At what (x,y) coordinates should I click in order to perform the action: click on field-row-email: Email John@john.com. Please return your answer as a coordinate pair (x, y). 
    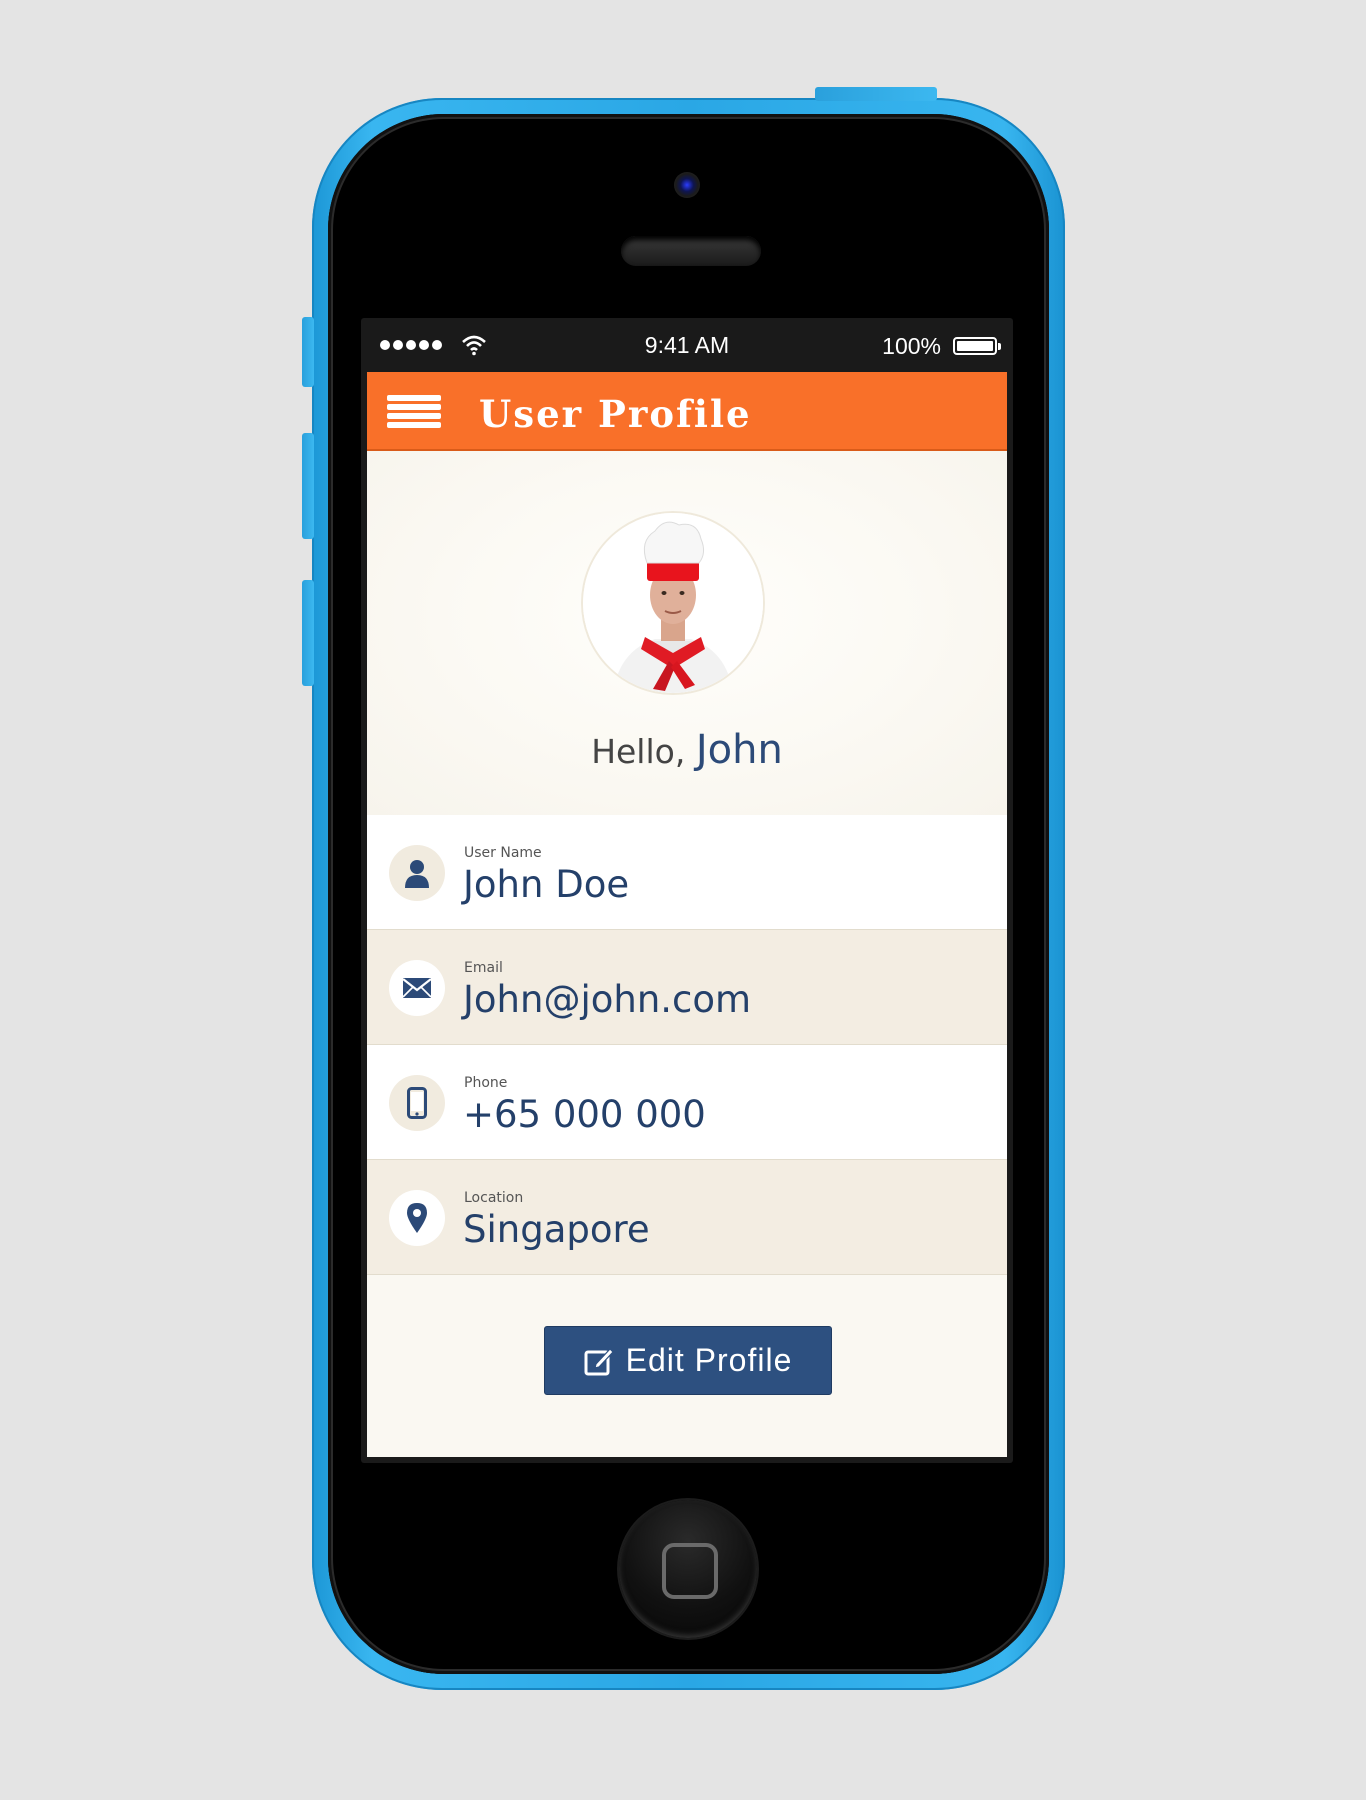
    Looking at the image, I should click on (687, 987).